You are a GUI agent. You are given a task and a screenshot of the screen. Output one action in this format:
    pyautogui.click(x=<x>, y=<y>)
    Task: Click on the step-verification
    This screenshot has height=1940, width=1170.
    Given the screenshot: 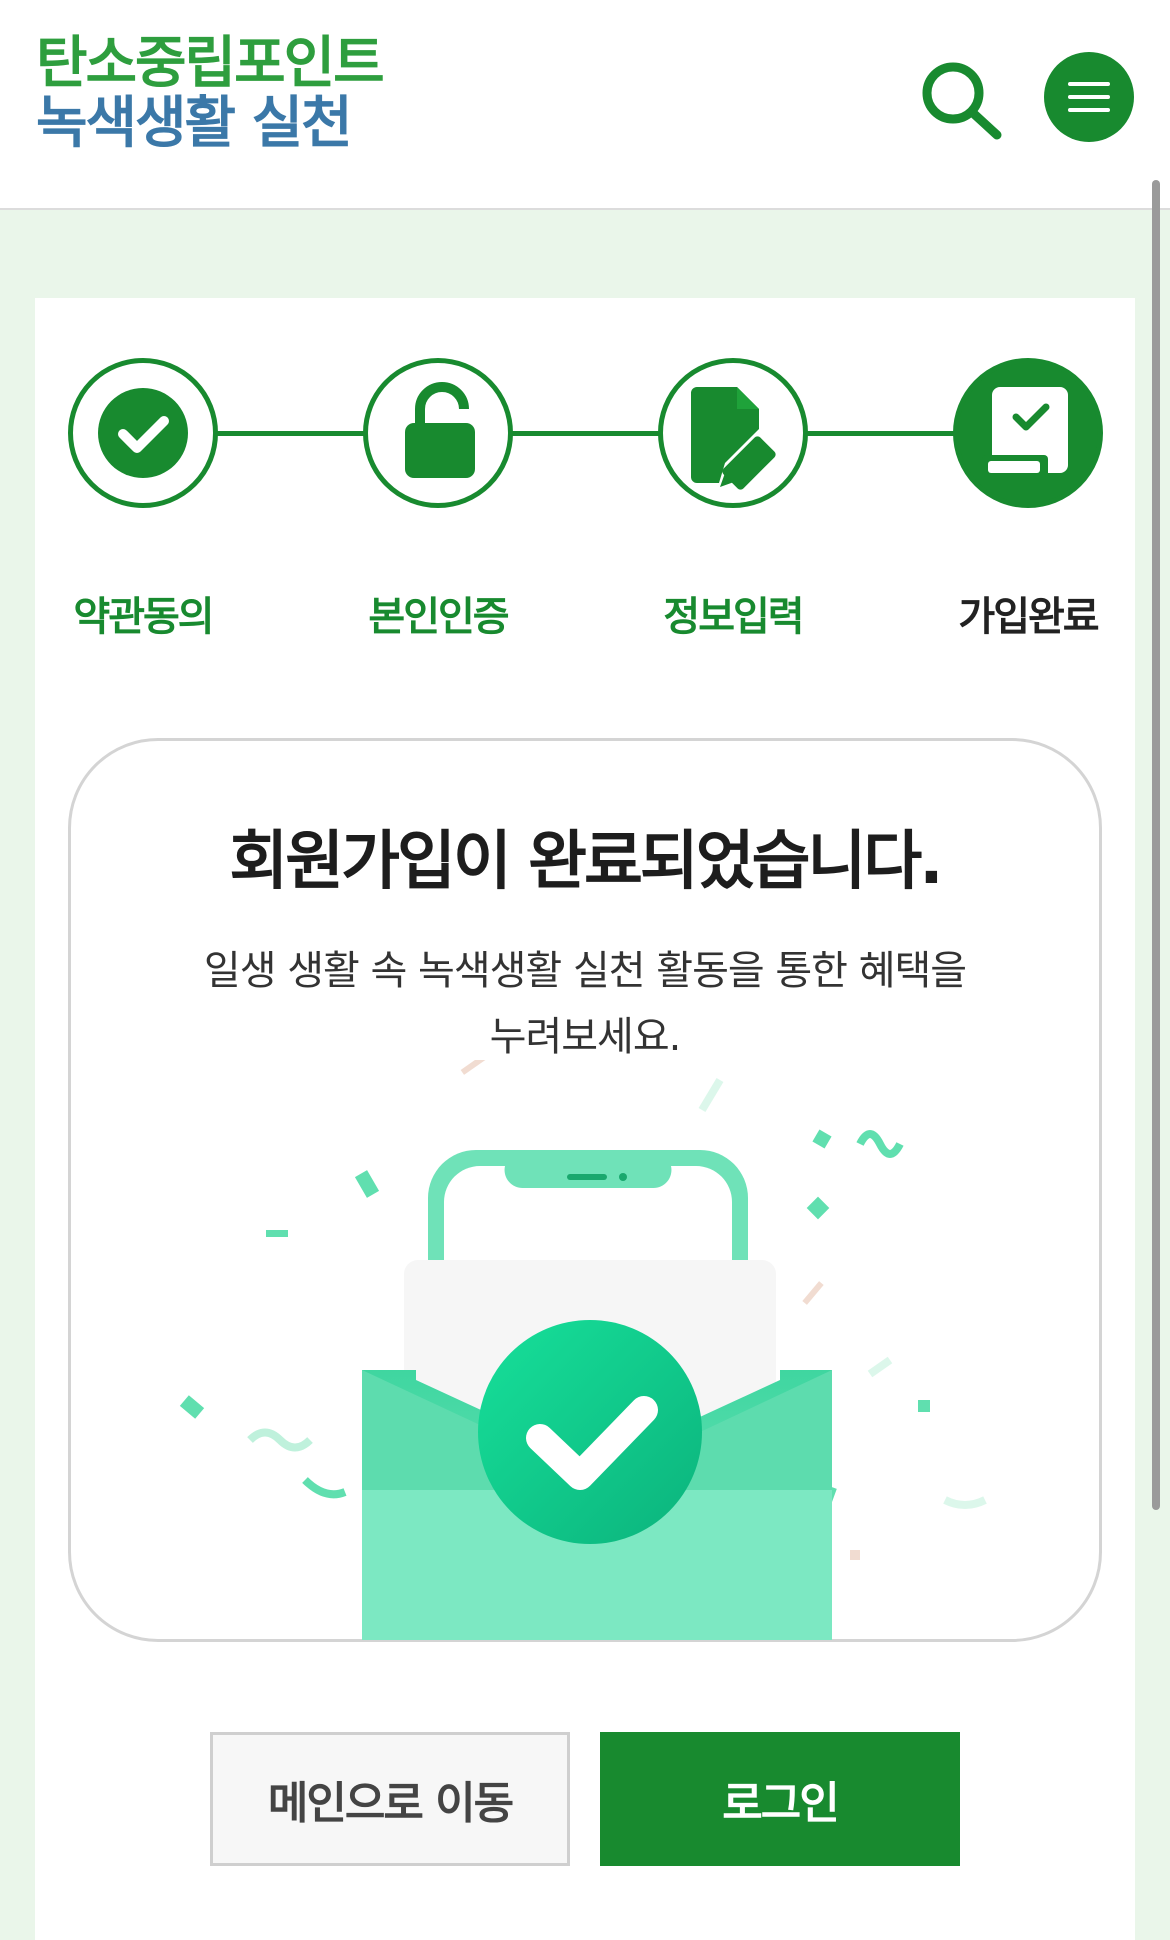 What is the action you would take?
    pyautogui.click(x=438, y=433)
    